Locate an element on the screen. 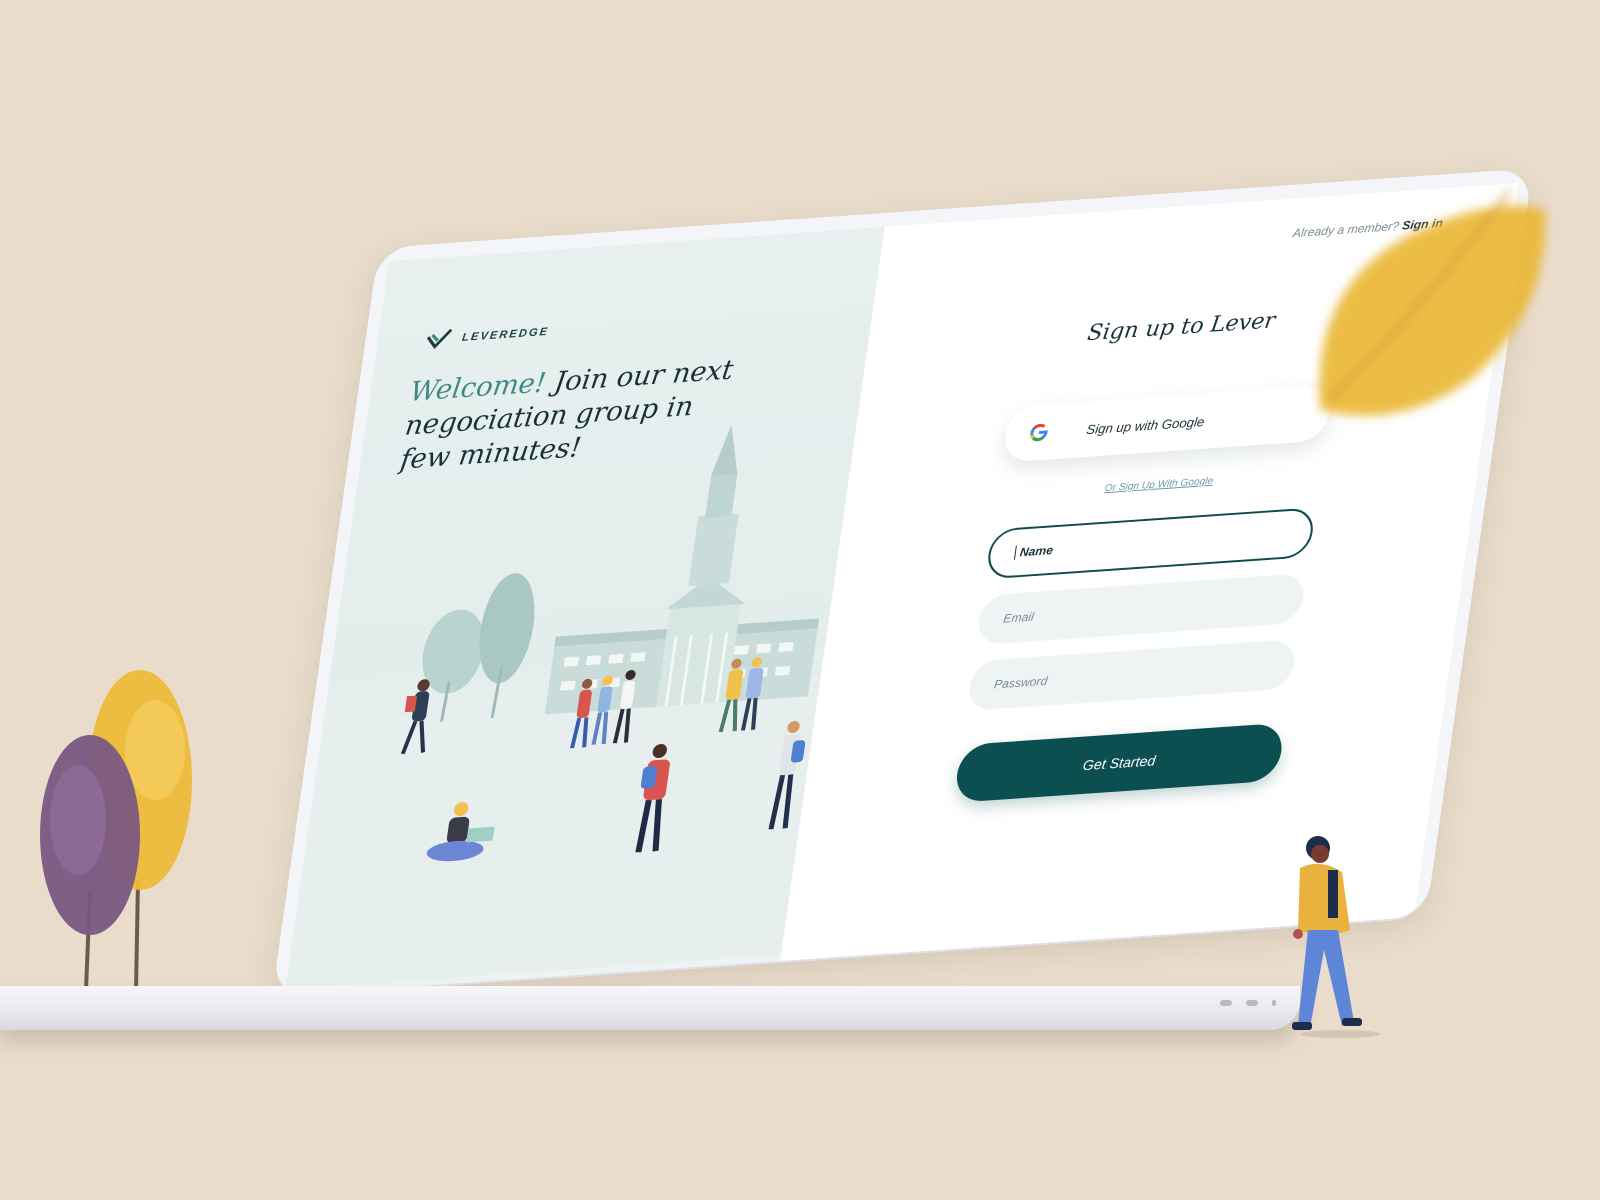 The width and height of the screenshot is (1600, 1200). text-cursor is located at coordinates (1015, 552).